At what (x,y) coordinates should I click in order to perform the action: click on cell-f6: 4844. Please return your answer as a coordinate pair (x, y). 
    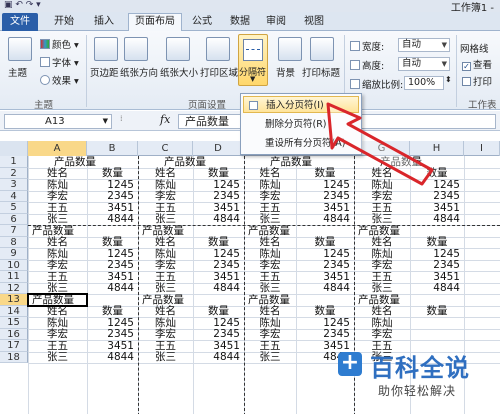
    Looking at the image, I should click on (325, 219).